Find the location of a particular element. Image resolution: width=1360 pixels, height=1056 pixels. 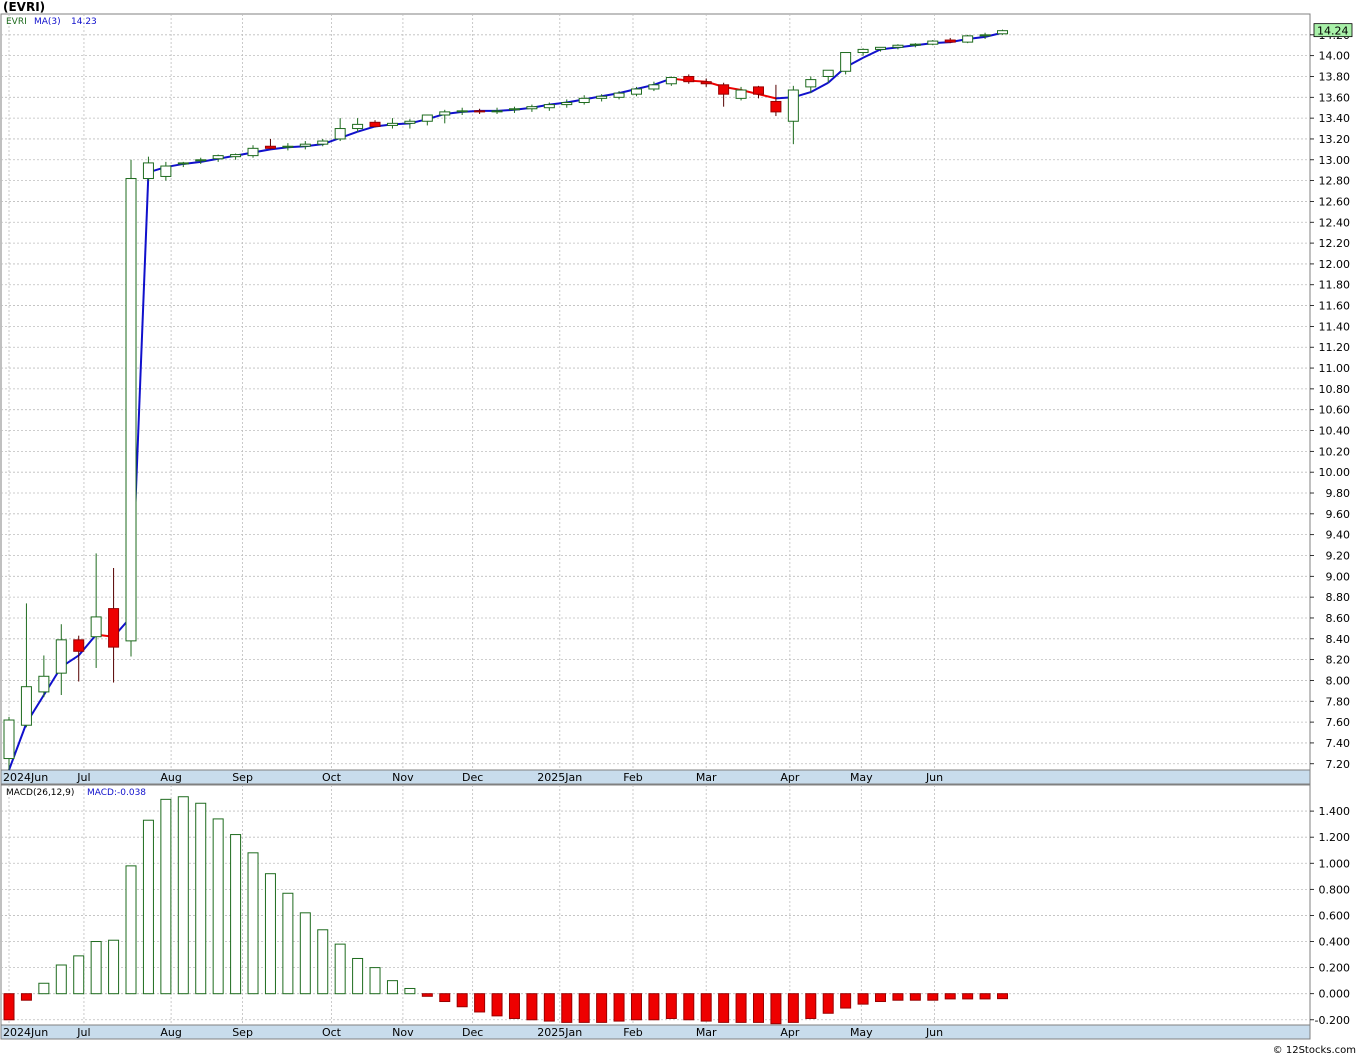

price-ytick-label: 12.00 is located at coordinates (1335, 264).